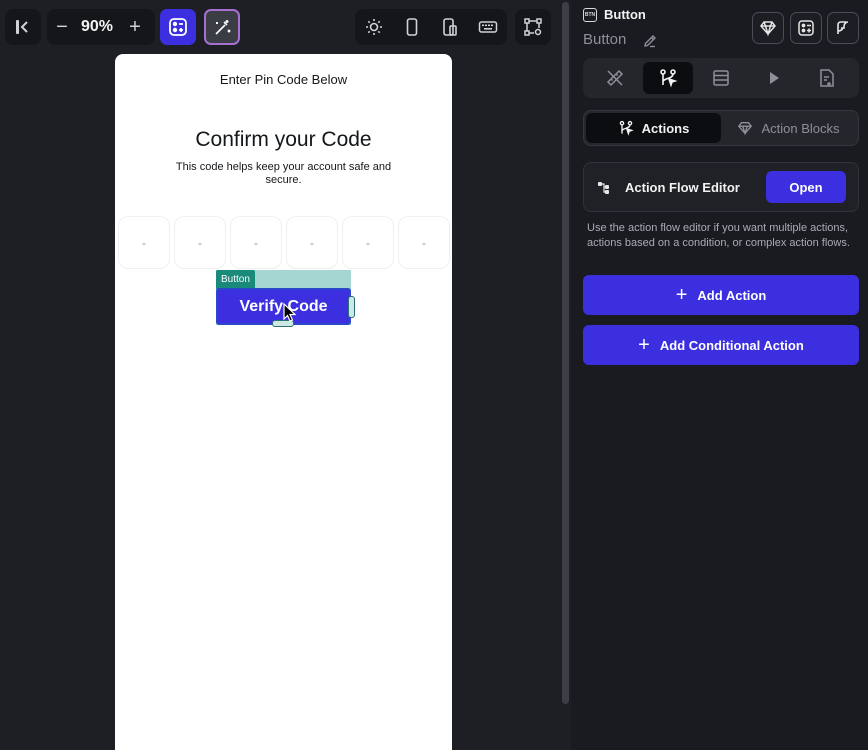 This screenshot has height=750, width=868. I want to click on database-icon, so click(721, 78).